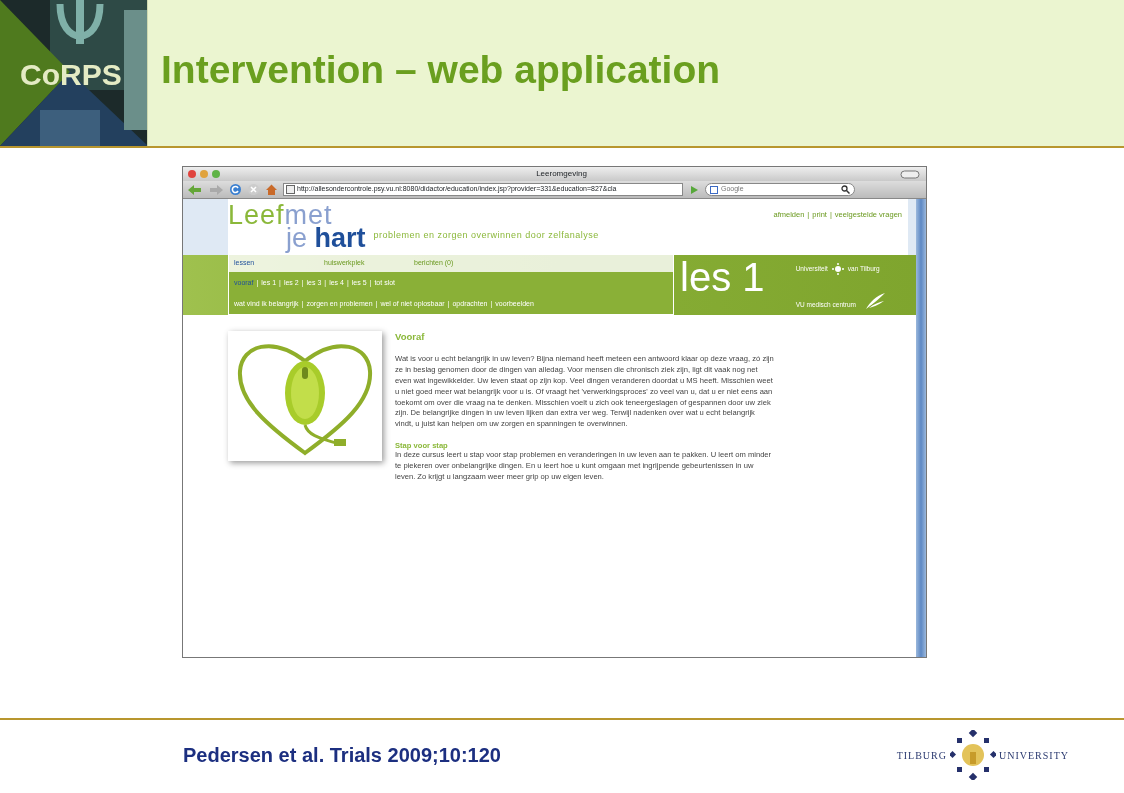 This screenshot has height=793, width=1124. I want to click on forward-arrow-icon, so click(216, 189).